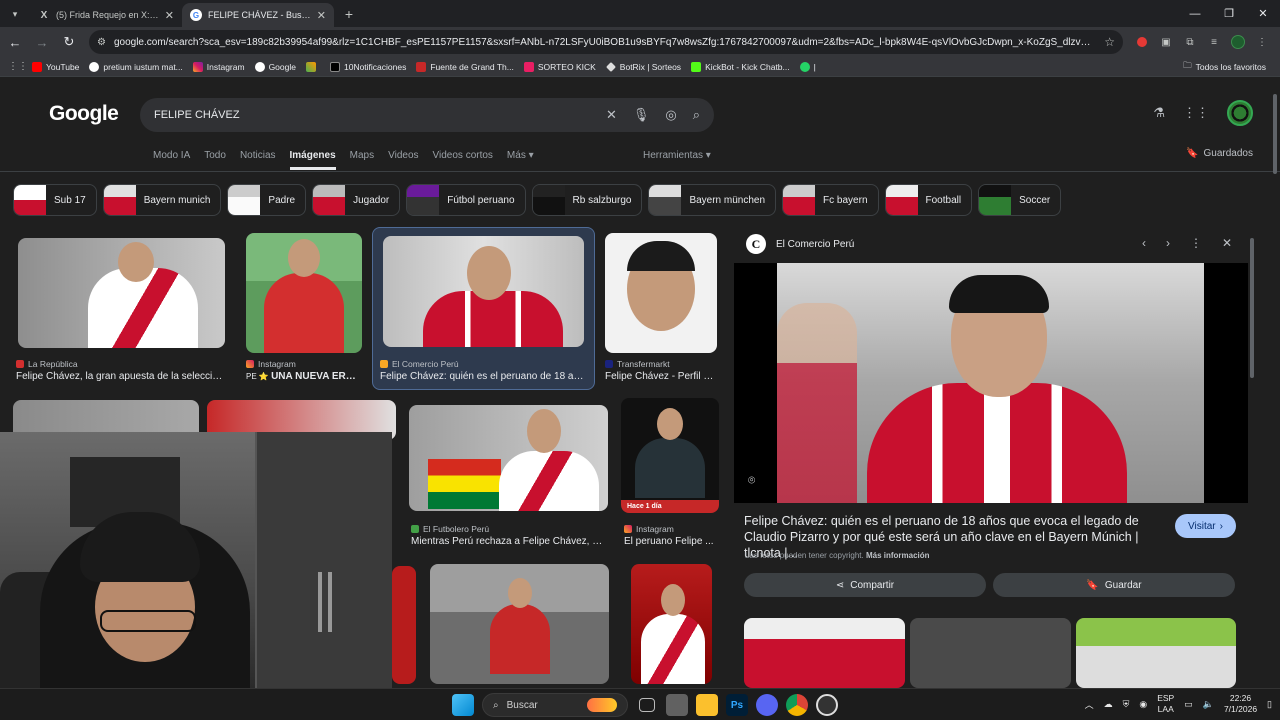 The width and height of the screenshot is (1280, 720). I want to click on result-image-el-comercio, so click(483, 291).